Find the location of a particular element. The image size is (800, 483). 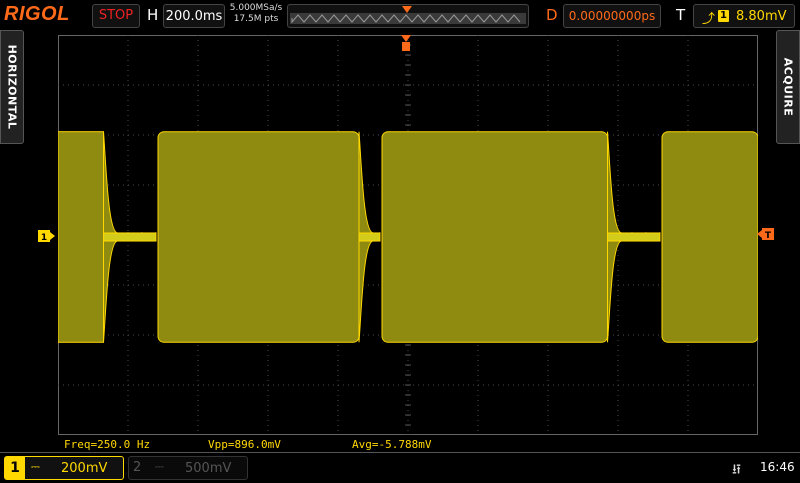

trigger-level-marker-label: T is located at coordinates (768, 235).